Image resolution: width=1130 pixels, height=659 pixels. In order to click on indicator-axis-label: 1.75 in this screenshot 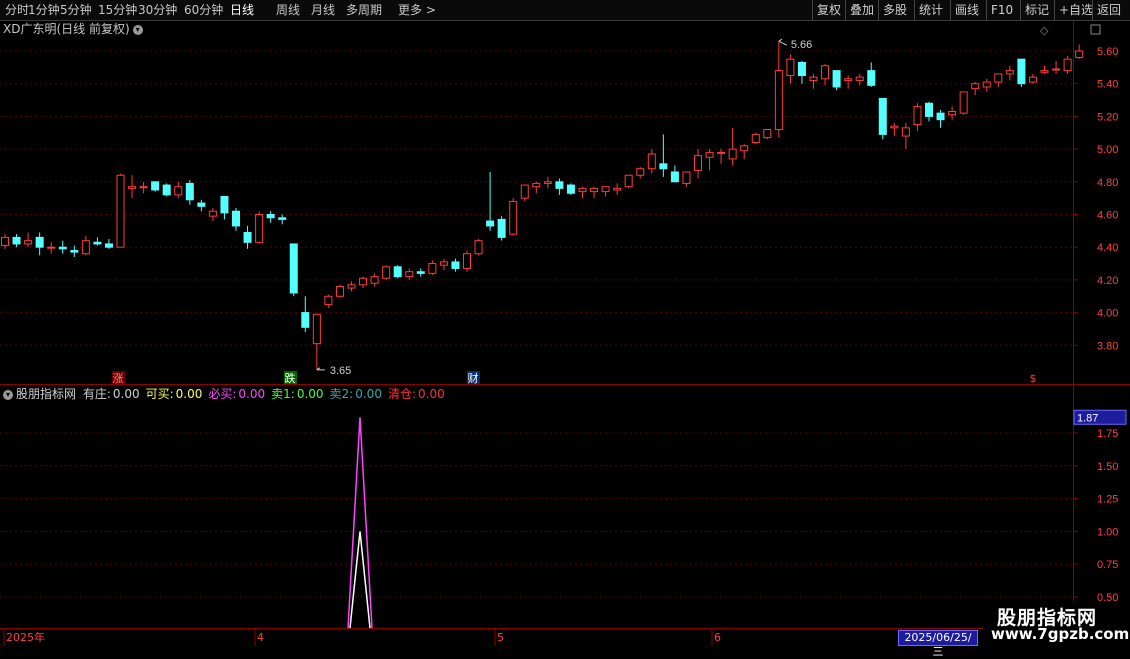, I will do `click(1107, 434)`.